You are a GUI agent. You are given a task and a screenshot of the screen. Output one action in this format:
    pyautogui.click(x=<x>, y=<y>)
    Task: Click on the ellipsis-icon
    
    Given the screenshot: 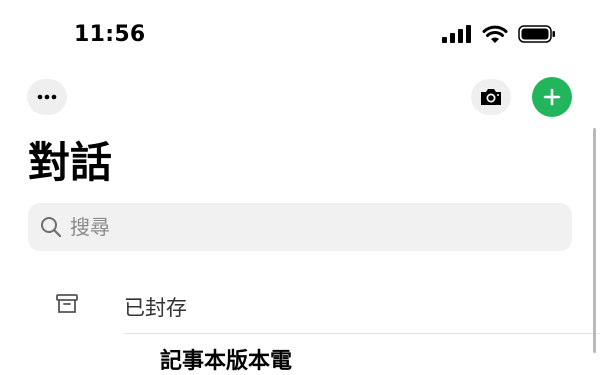 What is the action you would take?
    pyautogui.click(x=47, y=97)
    